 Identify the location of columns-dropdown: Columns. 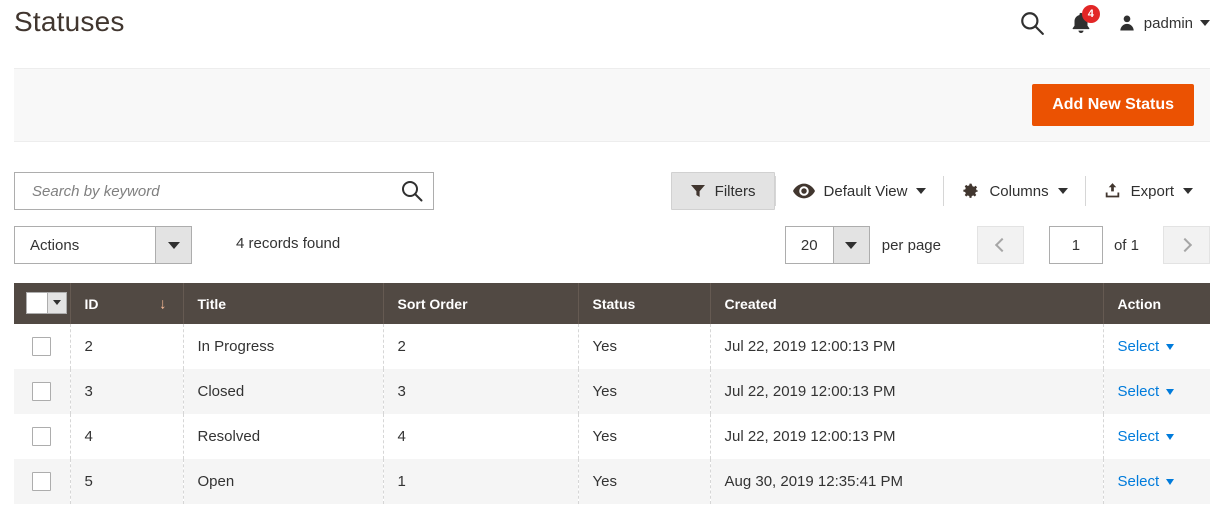
(1014, 191).